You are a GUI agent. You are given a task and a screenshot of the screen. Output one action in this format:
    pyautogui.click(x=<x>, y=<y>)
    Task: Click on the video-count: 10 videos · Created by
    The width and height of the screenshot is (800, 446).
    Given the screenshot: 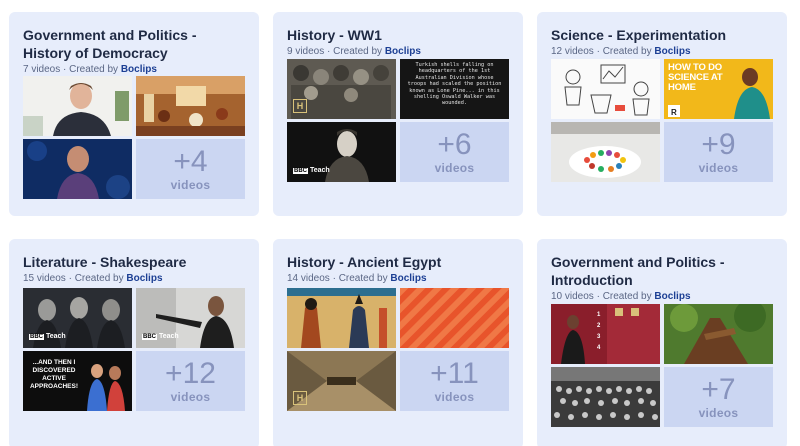 What is the action you would take?
    pyautogui.click(x=603, y=296)
    